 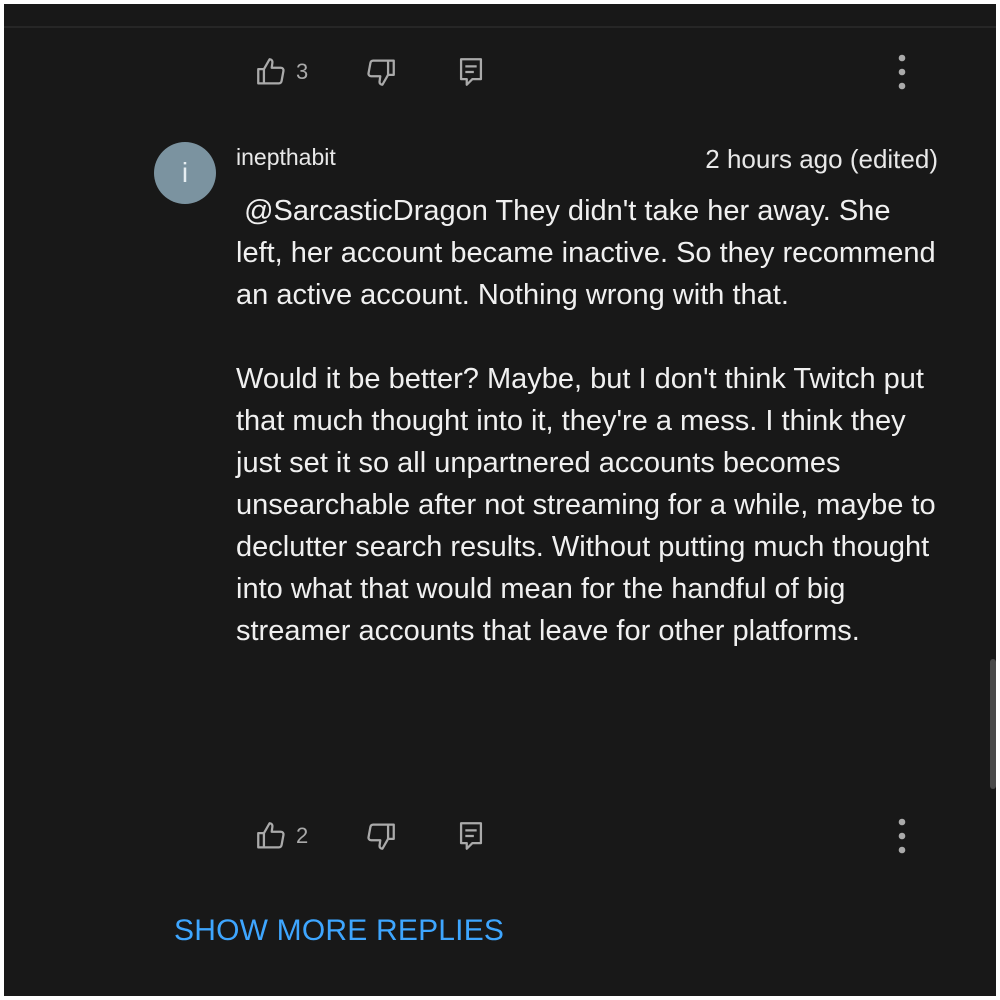 What do you see at coordinates (584, 72) in the screenshot?
I see `previous-comment-actions: 3` at bounding box center [584, 72].